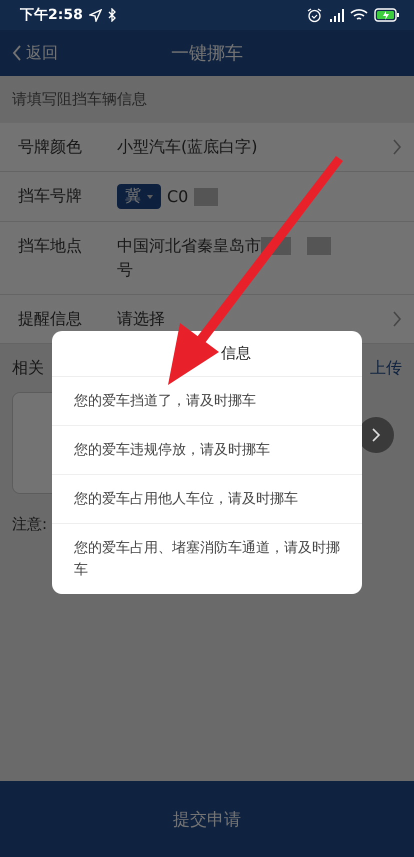 The image size is (414, 857). Describe the element at coordinates (50, 246) in the screenshot. I see `field-label: 挡车地点` at that location.